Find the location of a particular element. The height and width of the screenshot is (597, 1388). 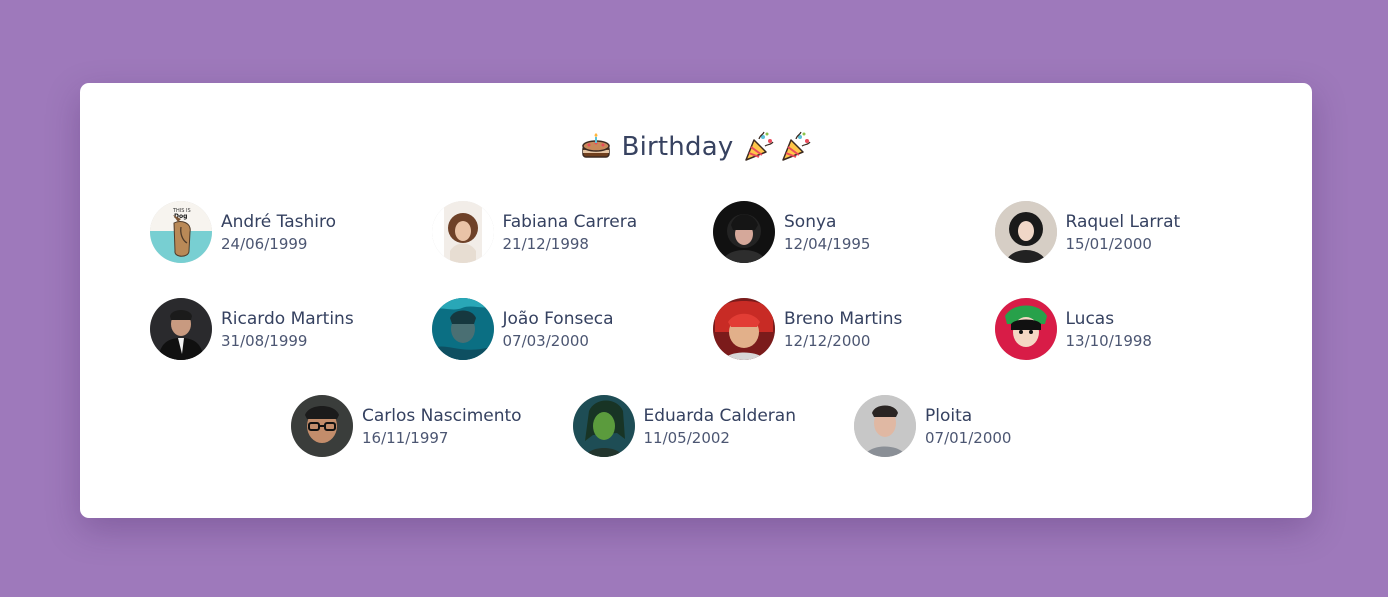

person-name: Lucas is located at coordinates (1090, 318).